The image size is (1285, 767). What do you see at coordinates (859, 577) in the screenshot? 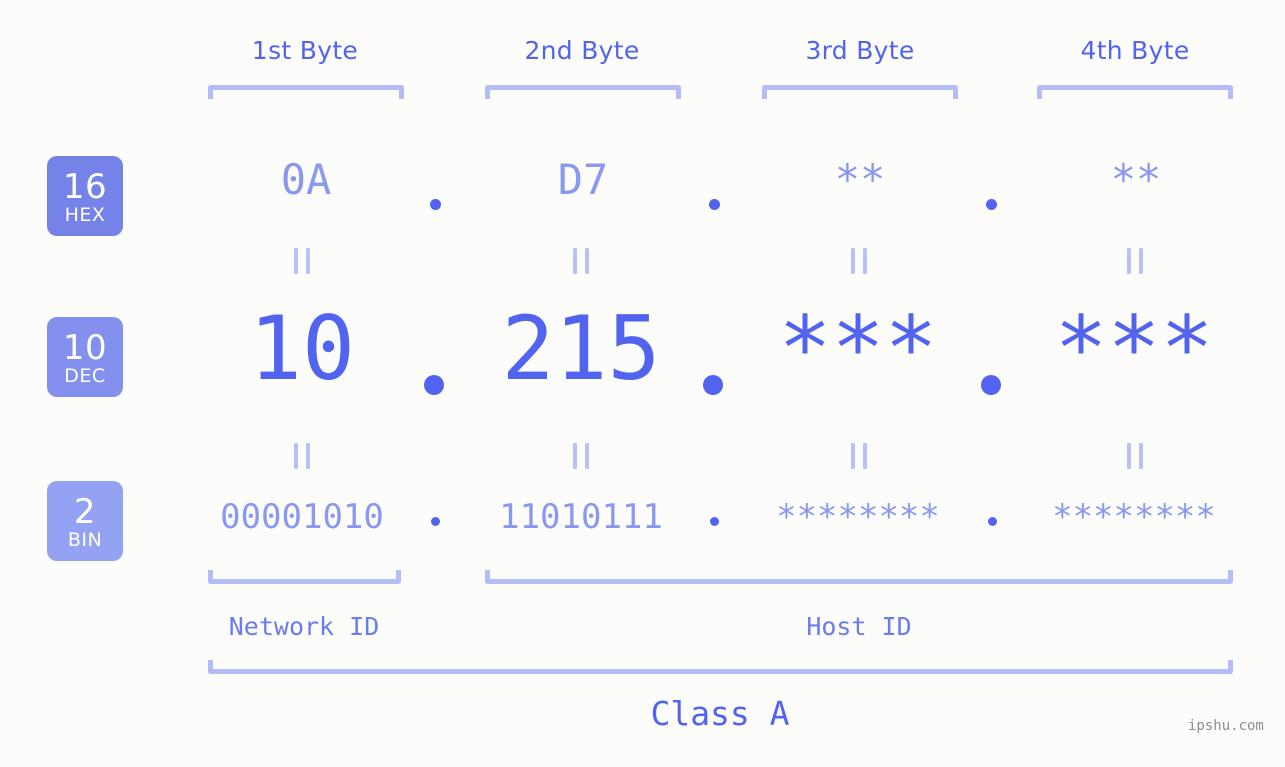
I see `host-id-bracket` at bounding box center [859, 577].